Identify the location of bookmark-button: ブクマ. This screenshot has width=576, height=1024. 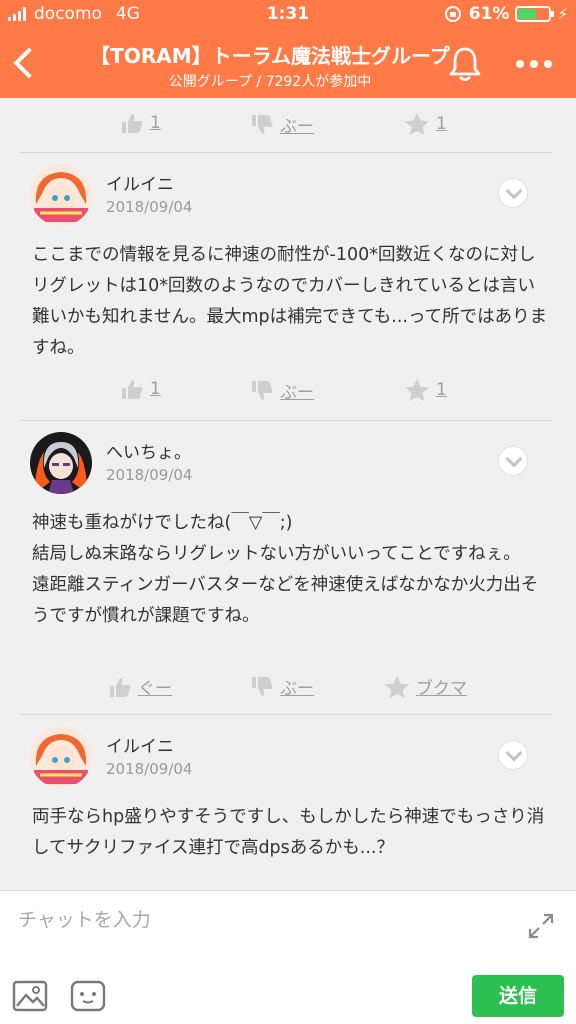
(425, 686).